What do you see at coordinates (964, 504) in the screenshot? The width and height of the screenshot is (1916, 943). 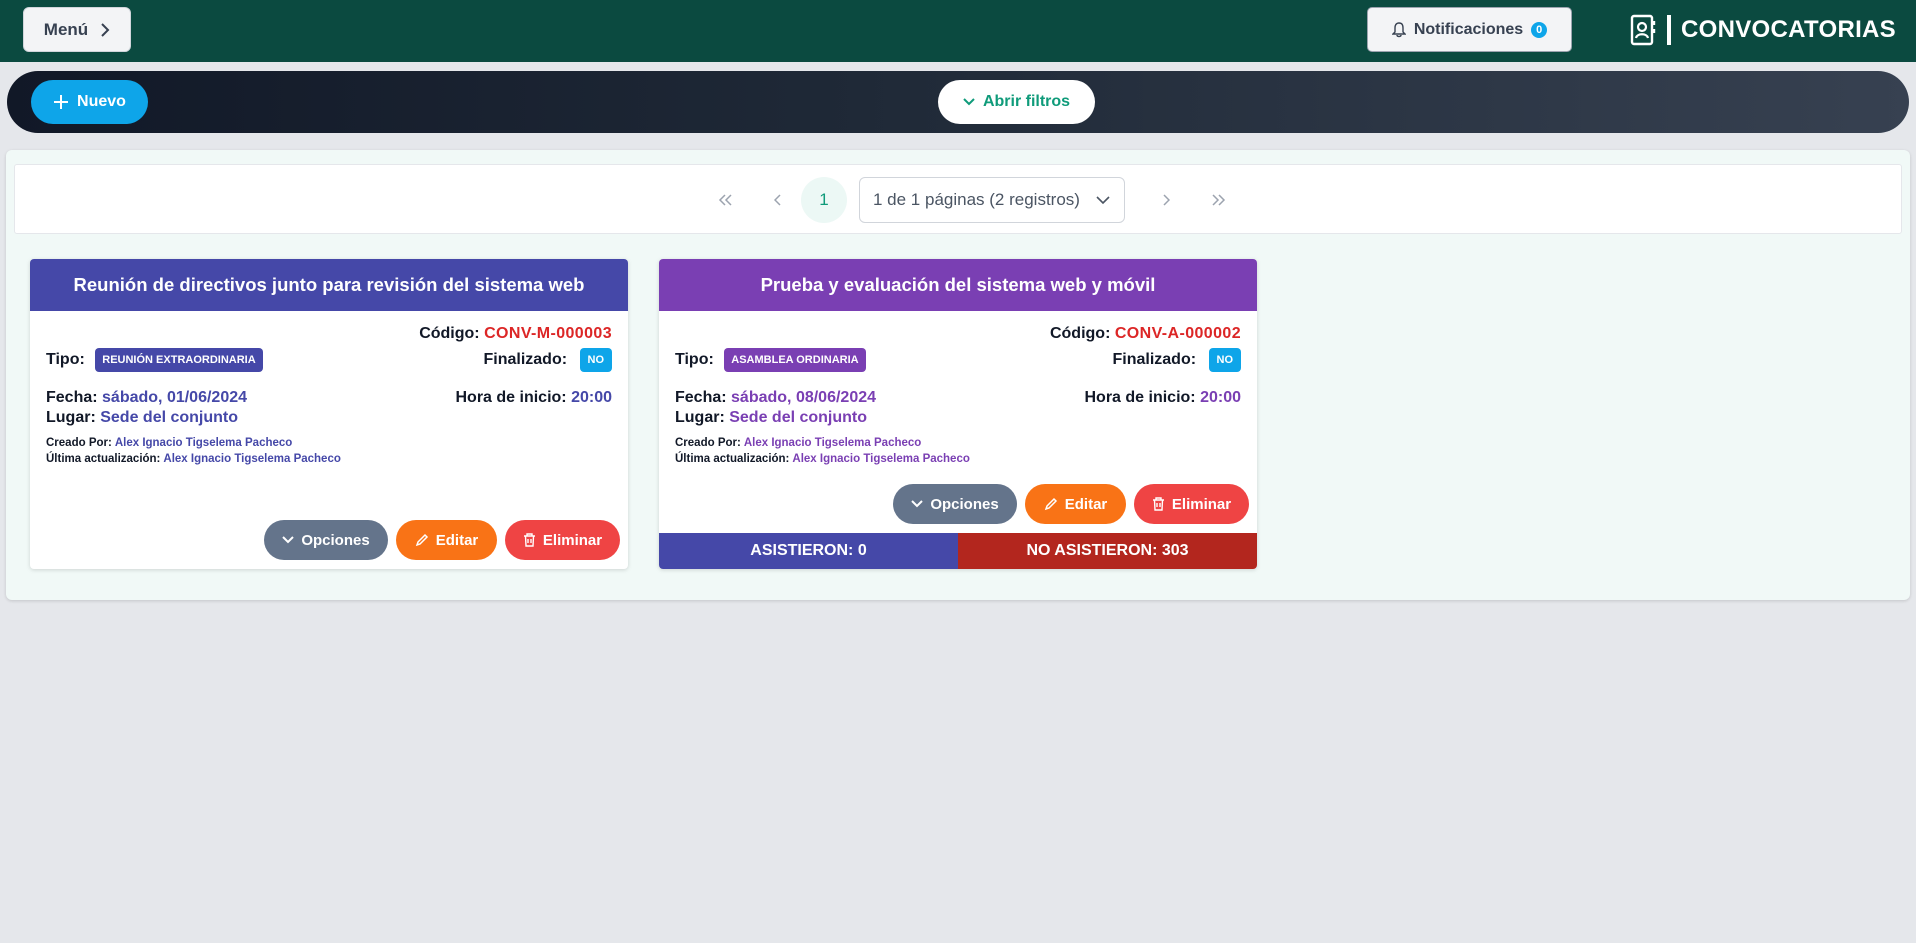 I see `options-label: Opciones` at bounding box center [964, 504].